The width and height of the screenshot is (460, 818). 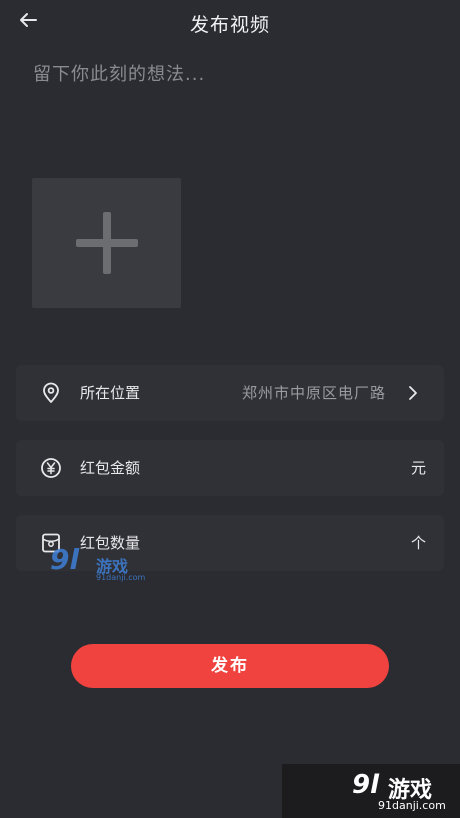 I want to click on amount-label: 红包金额, so click(x=110, y=468).